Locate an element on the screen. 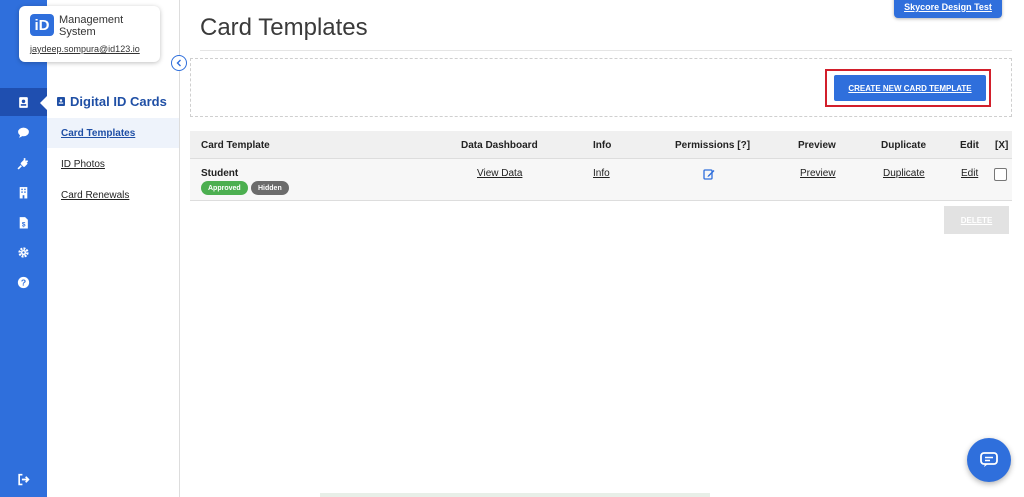 The width and height of the screenshot is (1024, 497). subnav-item-card-renewals: Card Renewals is located at coordinates (113, 195).